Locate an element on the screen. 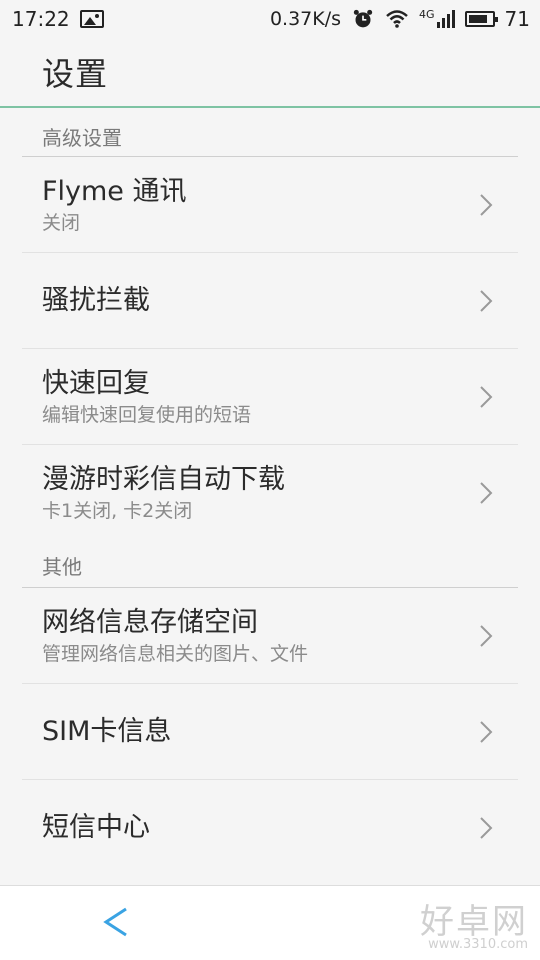  action-bar: 设置 is located at coordinates (270, 73).